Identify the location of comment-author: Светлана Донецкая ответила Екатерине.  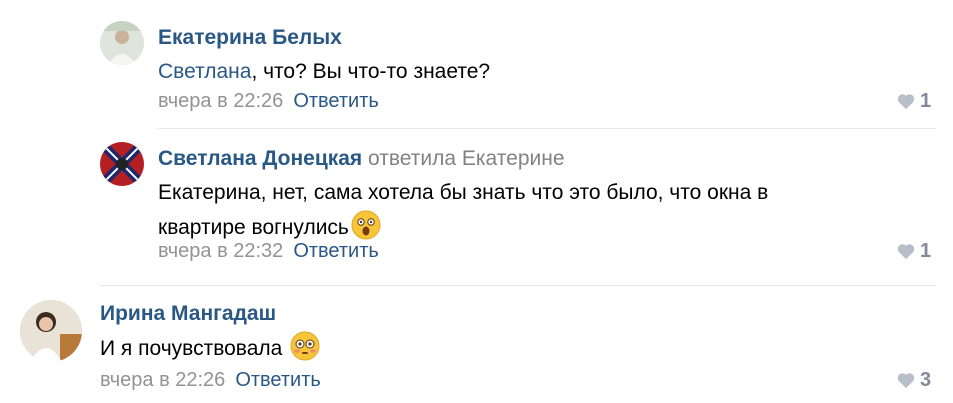
(361, 159).